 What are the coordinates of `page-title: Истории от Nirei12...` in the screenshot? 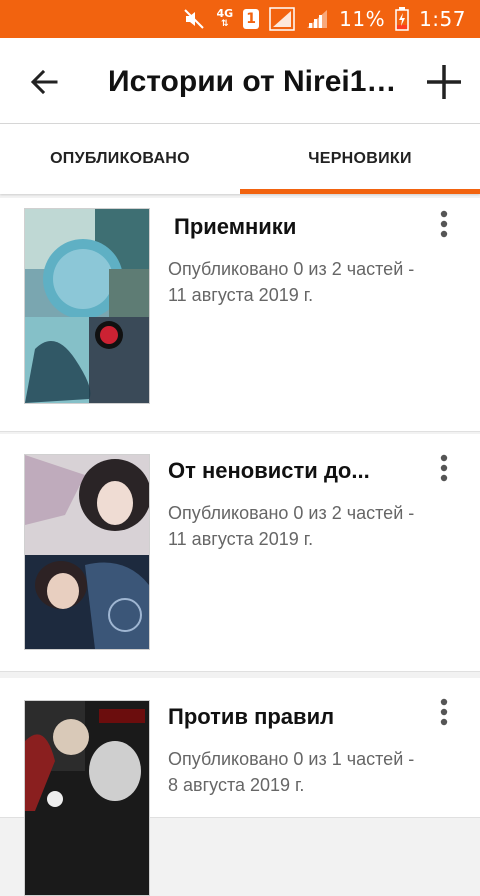 It's located at (253, 81).